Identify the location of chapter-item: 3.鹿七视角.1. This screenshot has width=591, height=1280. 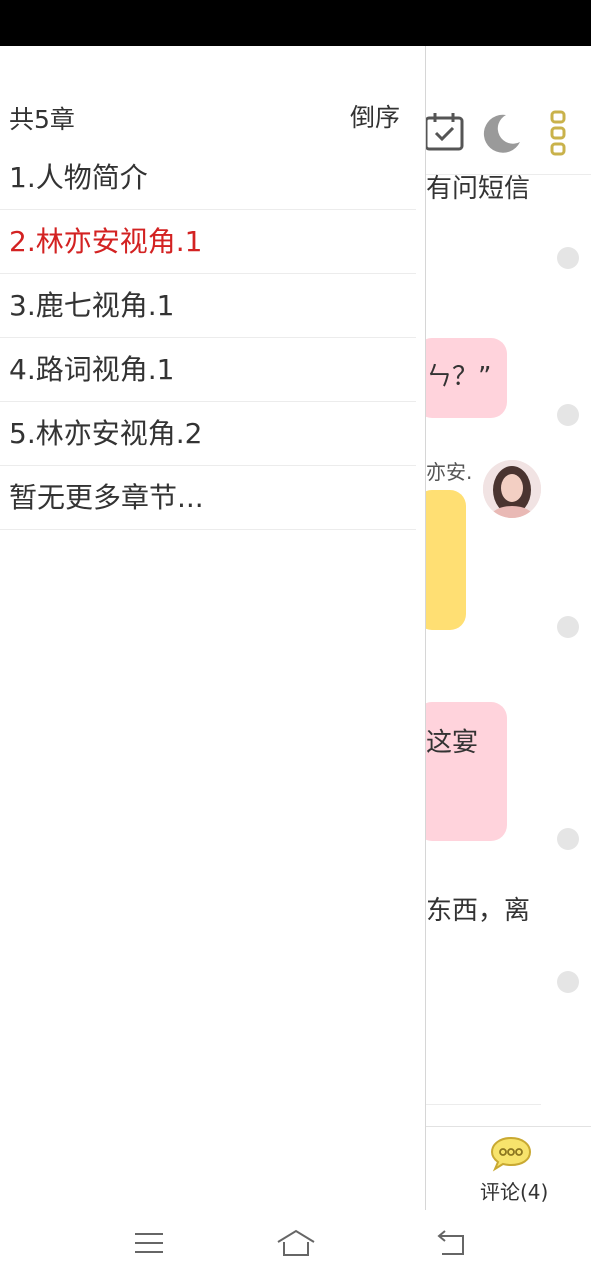
(208, 306).